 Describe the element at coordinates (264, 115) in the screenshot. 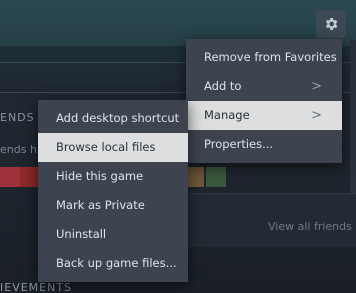

I see `menu-item-manage: Manage >` at that location.